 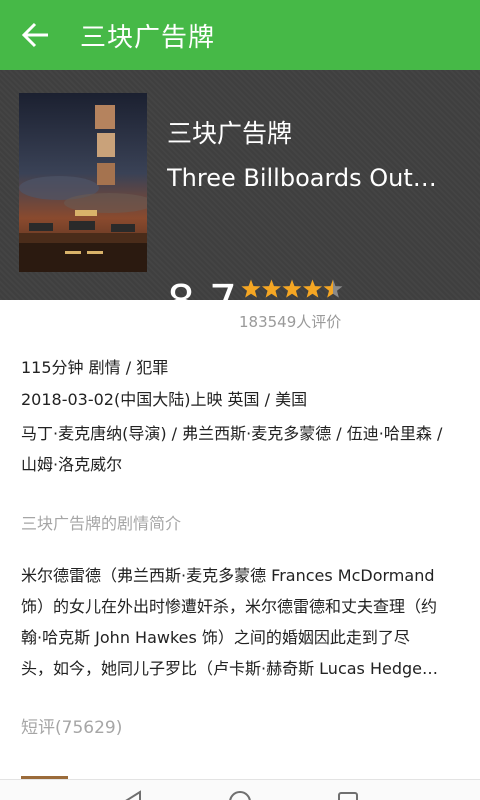 What do you see at coordinates (240, 35) in the screenshot?
I see `app-bar: 三块广告牌` at bounding box center [240, 35].